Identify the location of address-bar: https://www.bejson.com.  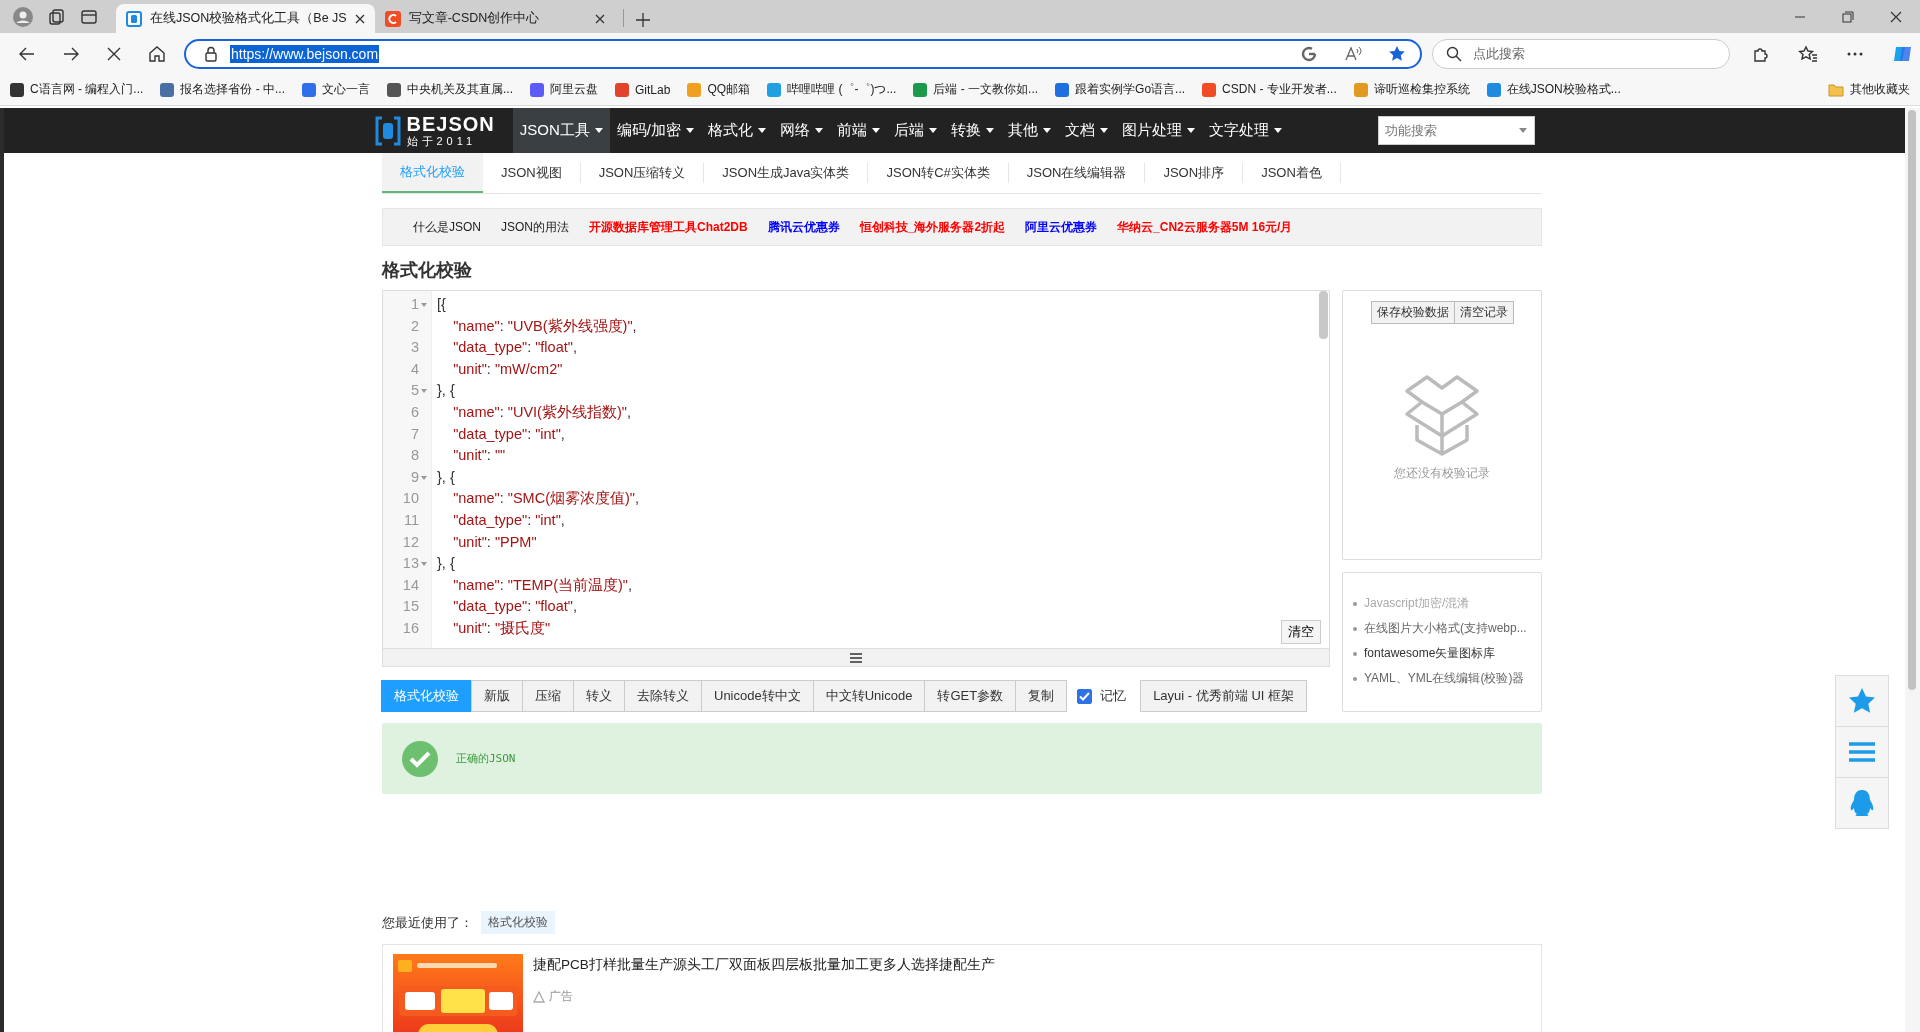
(803, 53).